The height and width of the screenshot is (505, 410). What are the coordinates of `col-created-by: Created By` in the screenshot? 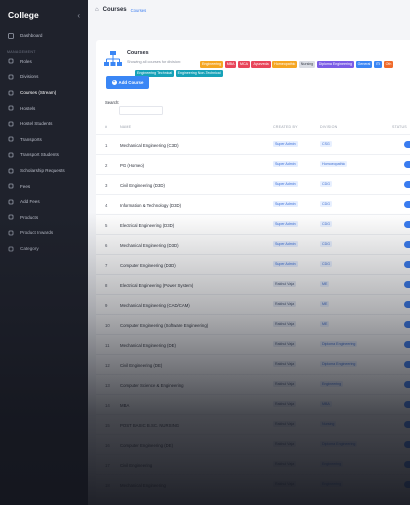 It's located at (285, 127).